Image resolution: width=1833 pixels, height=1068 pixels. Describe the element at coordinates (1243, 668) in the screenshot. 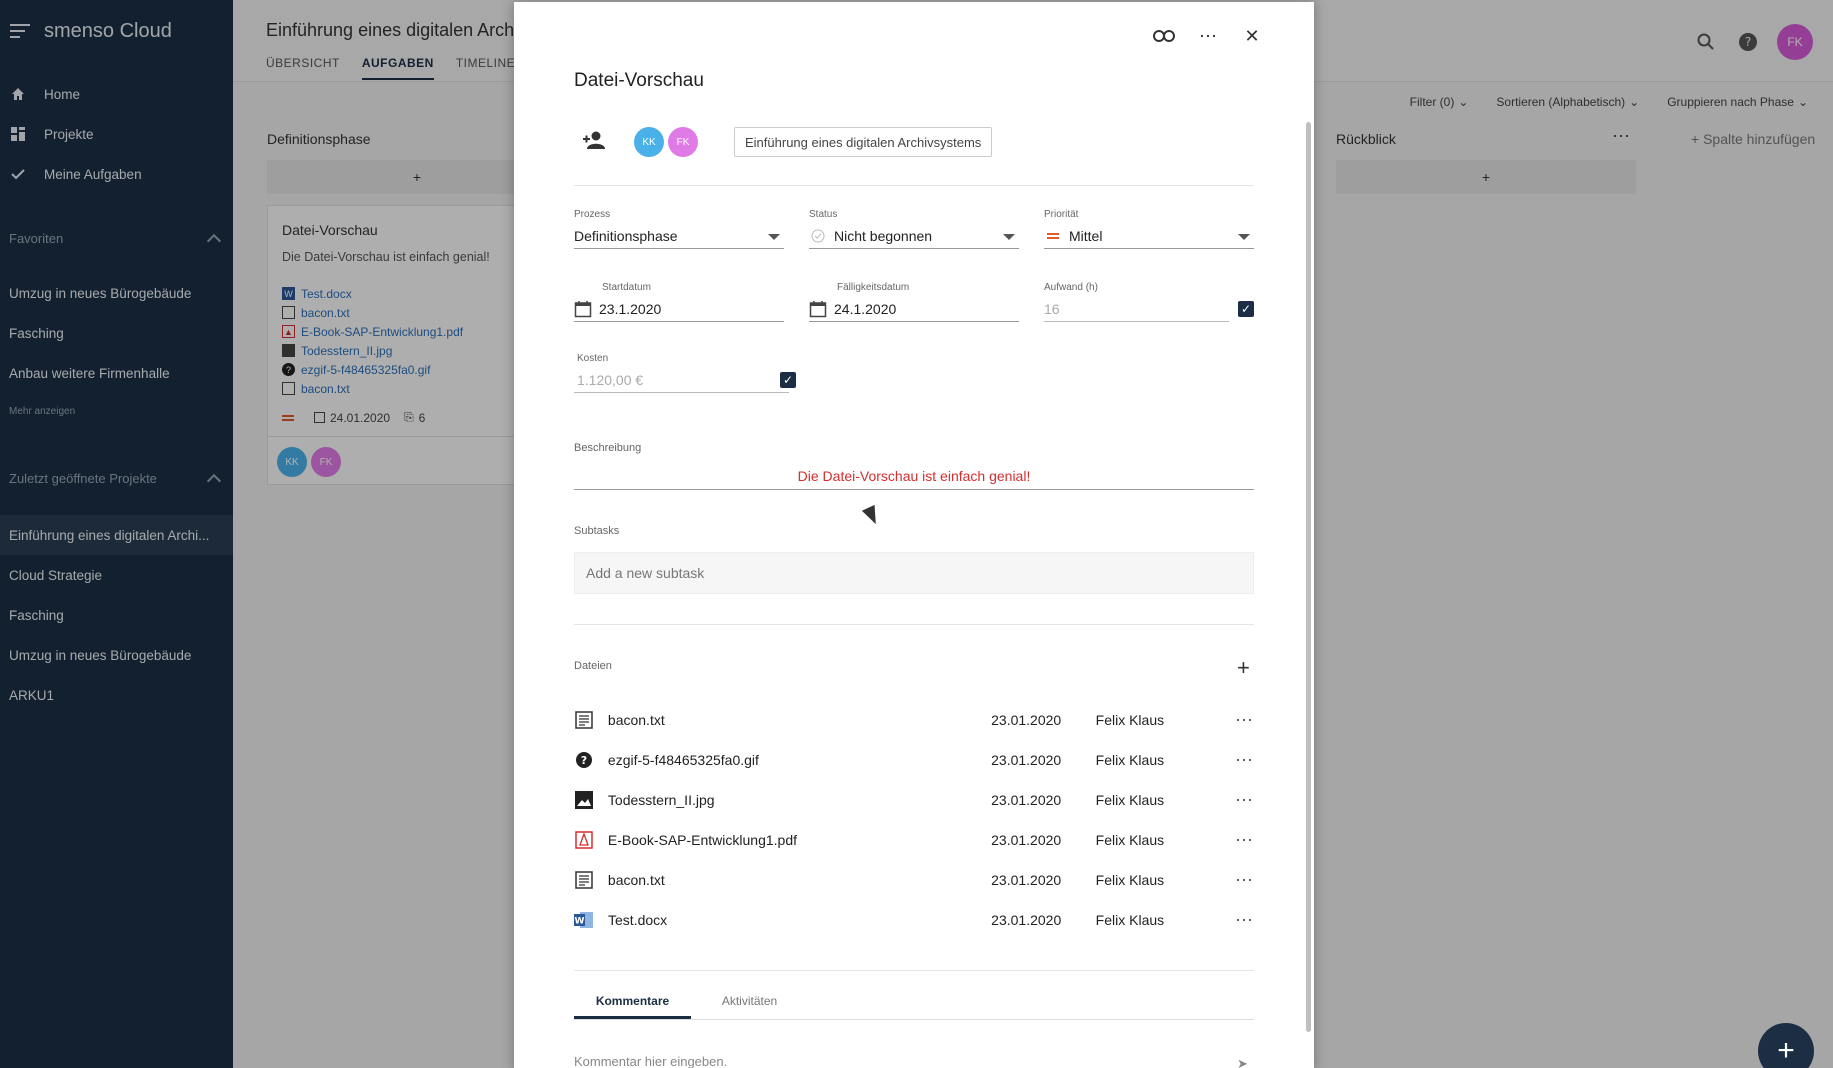

I see `add-file-icon: +` at that location.